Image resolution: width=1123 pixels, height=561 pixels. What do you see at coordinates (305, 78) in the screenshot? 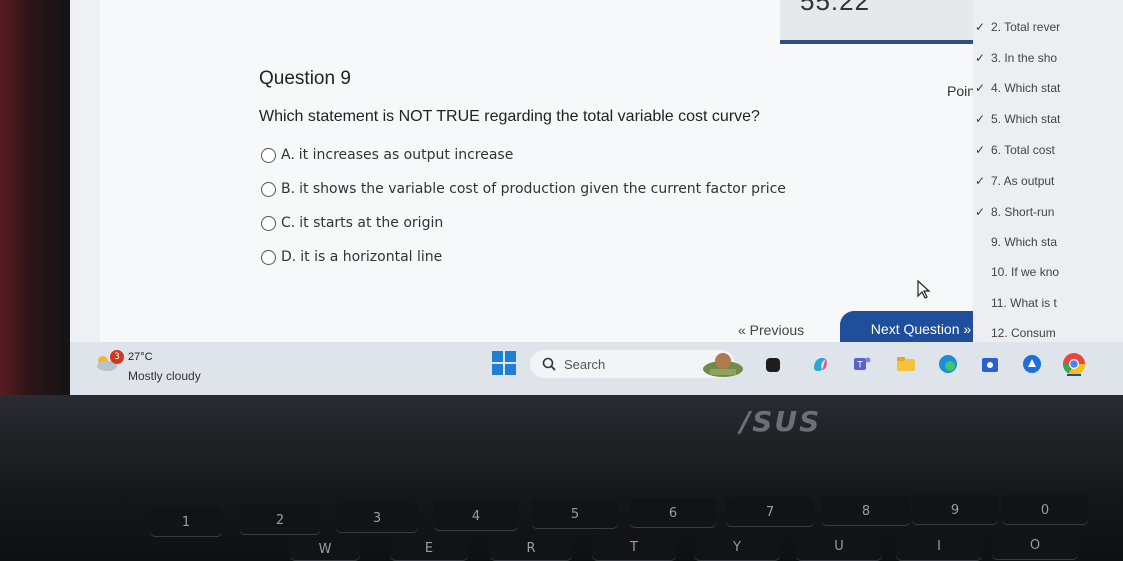
I see `question-title: Question 9` at bounding box center [305, 78].